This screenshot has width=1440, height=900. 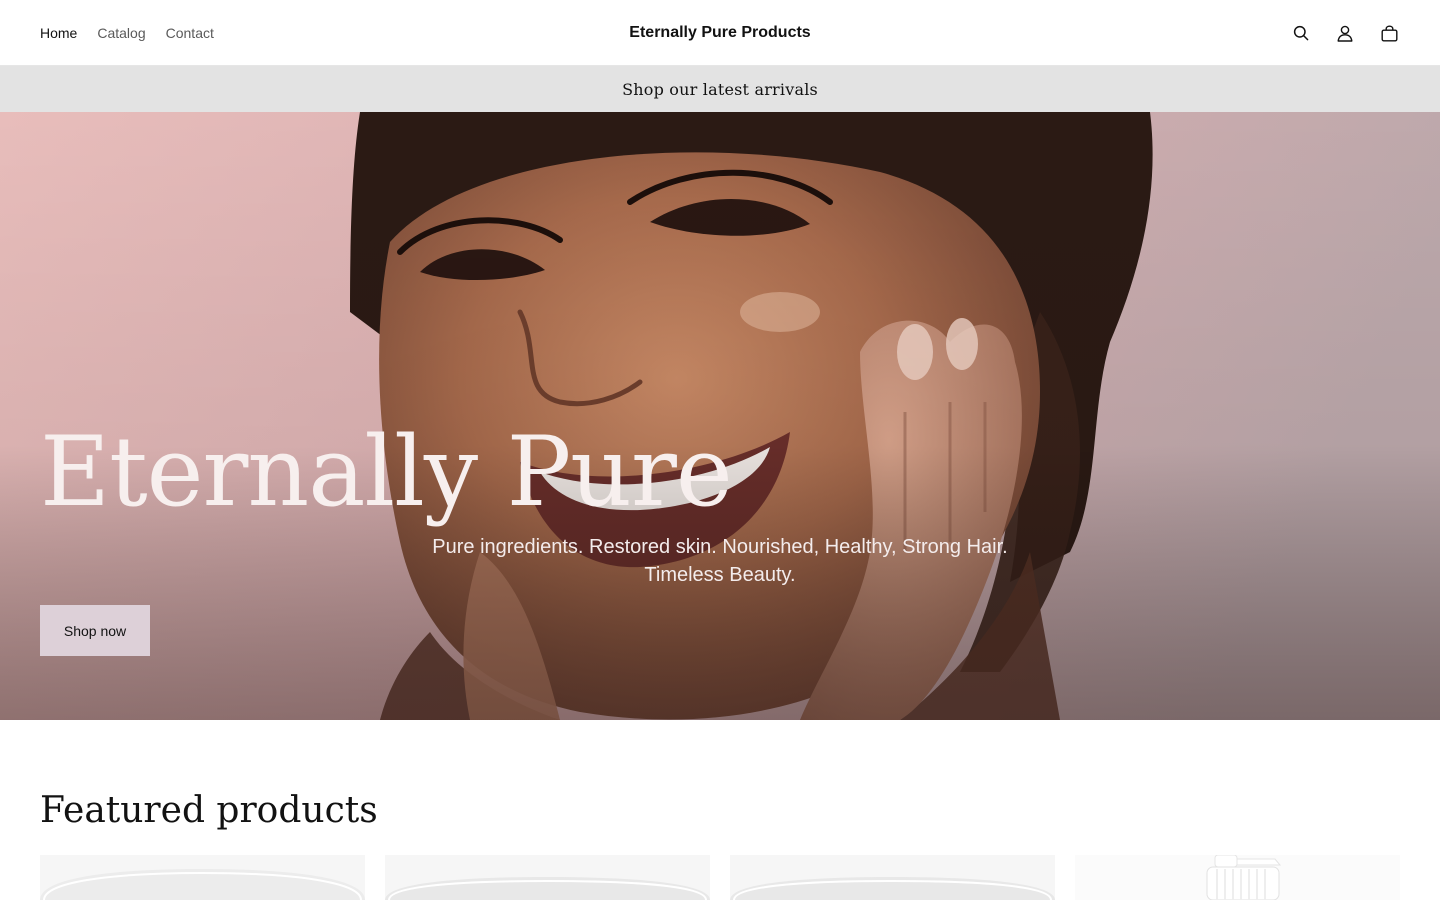 I want to click on featured-products-heading: Featured products, so click(x=209, y=810).